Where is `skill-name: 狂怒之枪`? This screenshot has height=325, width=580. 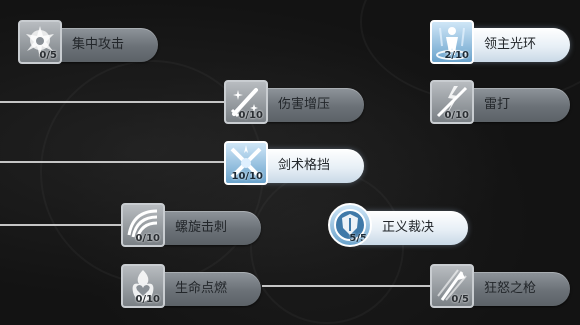 skill-name: 狂怒之枪 is located at coordinates (510, 288).